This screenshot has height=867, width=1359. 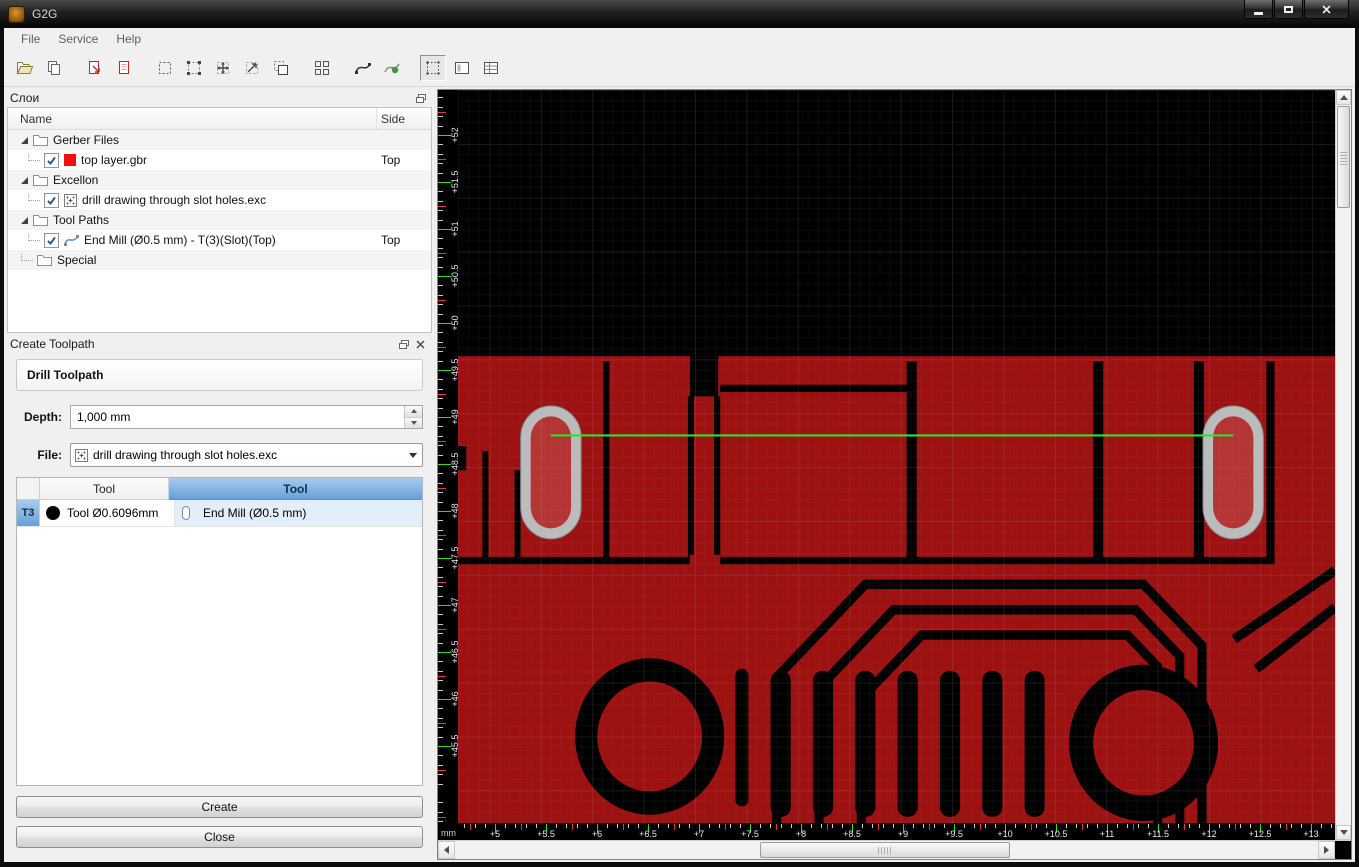 I want to click on layer-row-excellon: Excellon, so click(x=219, y=180).